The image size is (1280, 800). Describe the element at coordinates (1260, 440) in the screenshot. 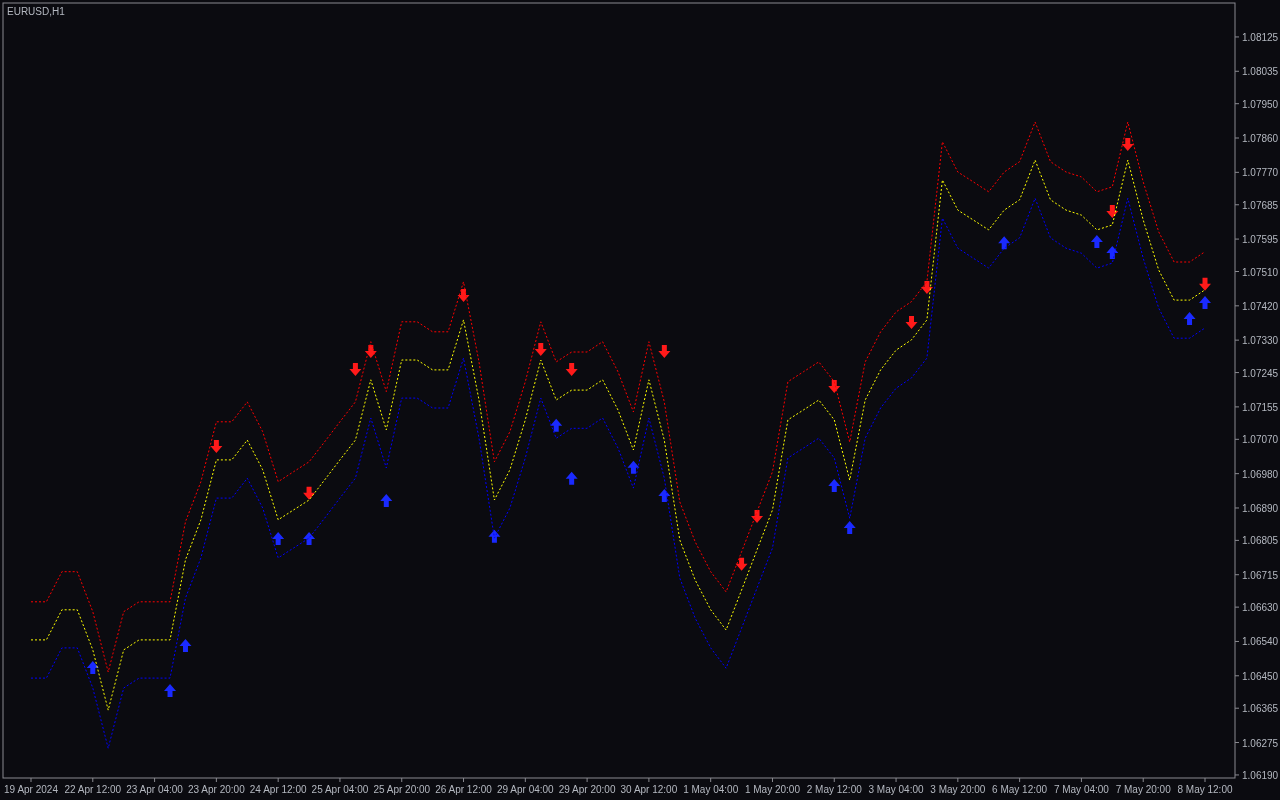

I see `price-axis-label: 1.07070` at that location.